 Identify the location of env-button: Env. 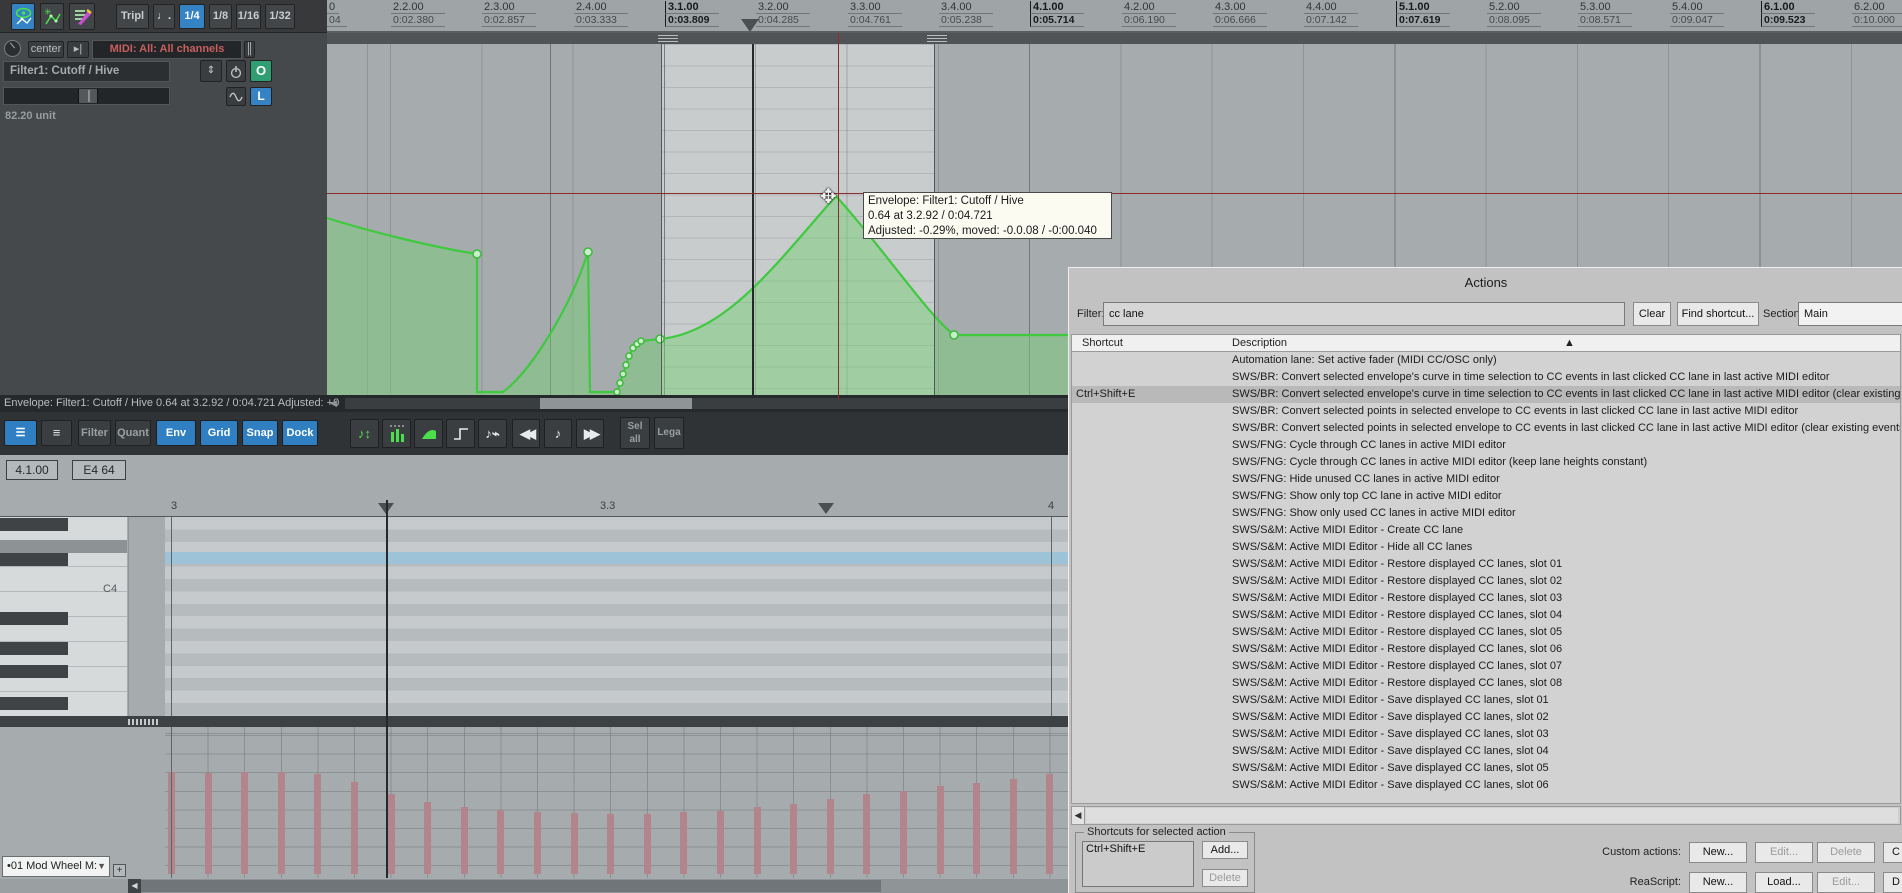
(176, 433).